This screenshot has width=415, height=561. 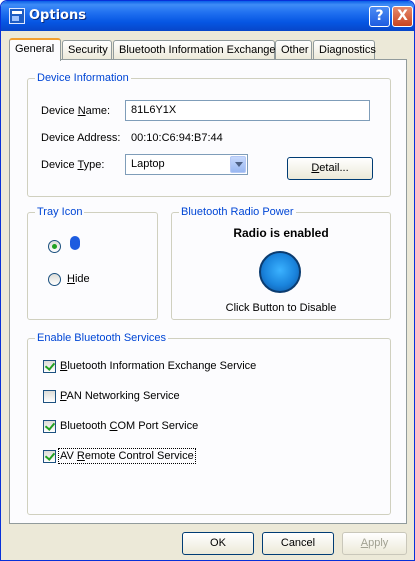 What do you see at coordinates (76, 111) in the screenshot?
I see `device-name-label: Device Name:` at bounding box center [76, 111].